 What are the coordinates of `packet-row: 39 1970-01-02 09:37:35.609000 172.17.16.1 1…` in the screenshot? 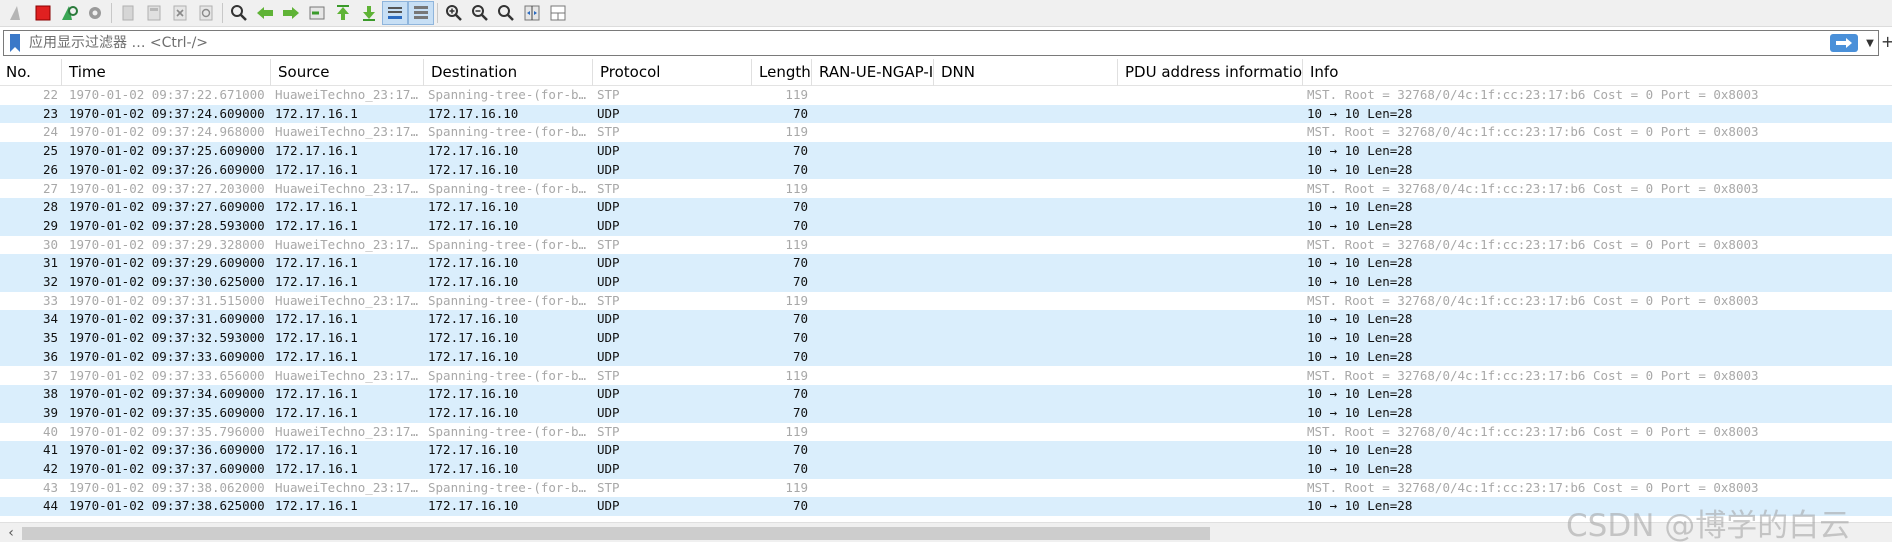 It's located at (946, 413).